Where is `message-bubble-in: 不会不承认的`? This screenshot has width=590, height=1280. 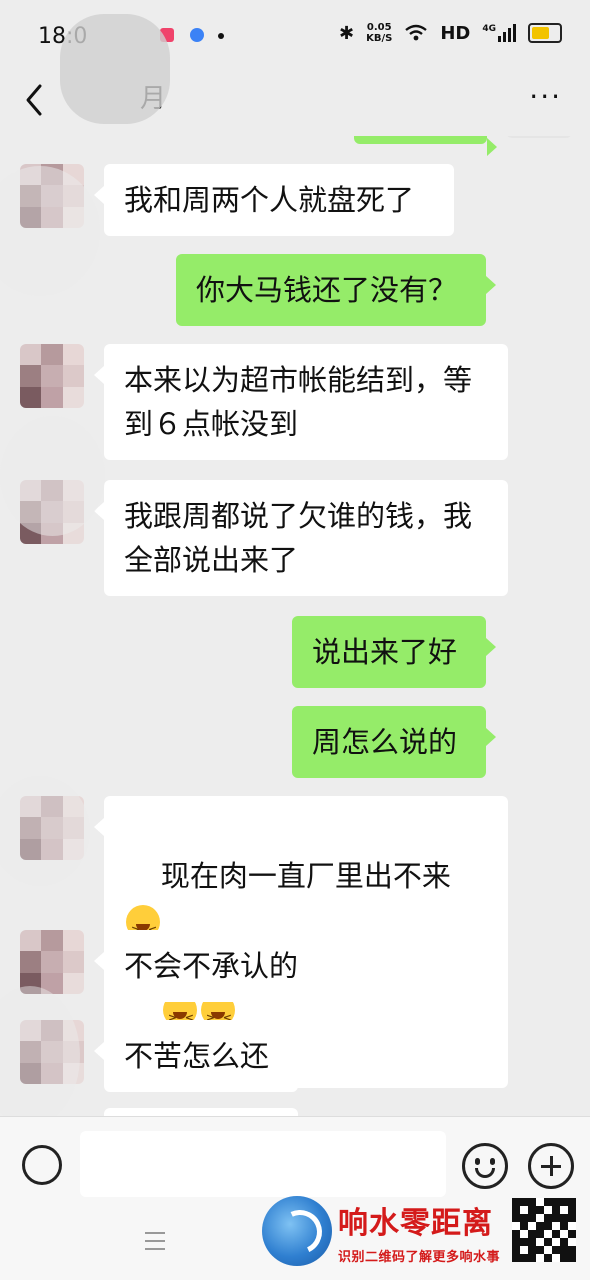
message-bubble-in: 不会不承认的 is located at coordinates (212, 966).